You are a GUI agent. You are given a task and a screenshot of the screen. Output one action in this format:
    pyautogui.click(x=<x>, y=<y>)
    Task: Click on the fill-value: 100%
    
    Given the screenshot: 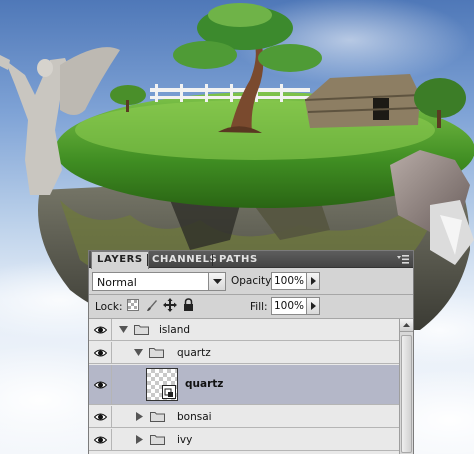 What is the action you would take?
    pyautogui.click(x=289, y=306)
    